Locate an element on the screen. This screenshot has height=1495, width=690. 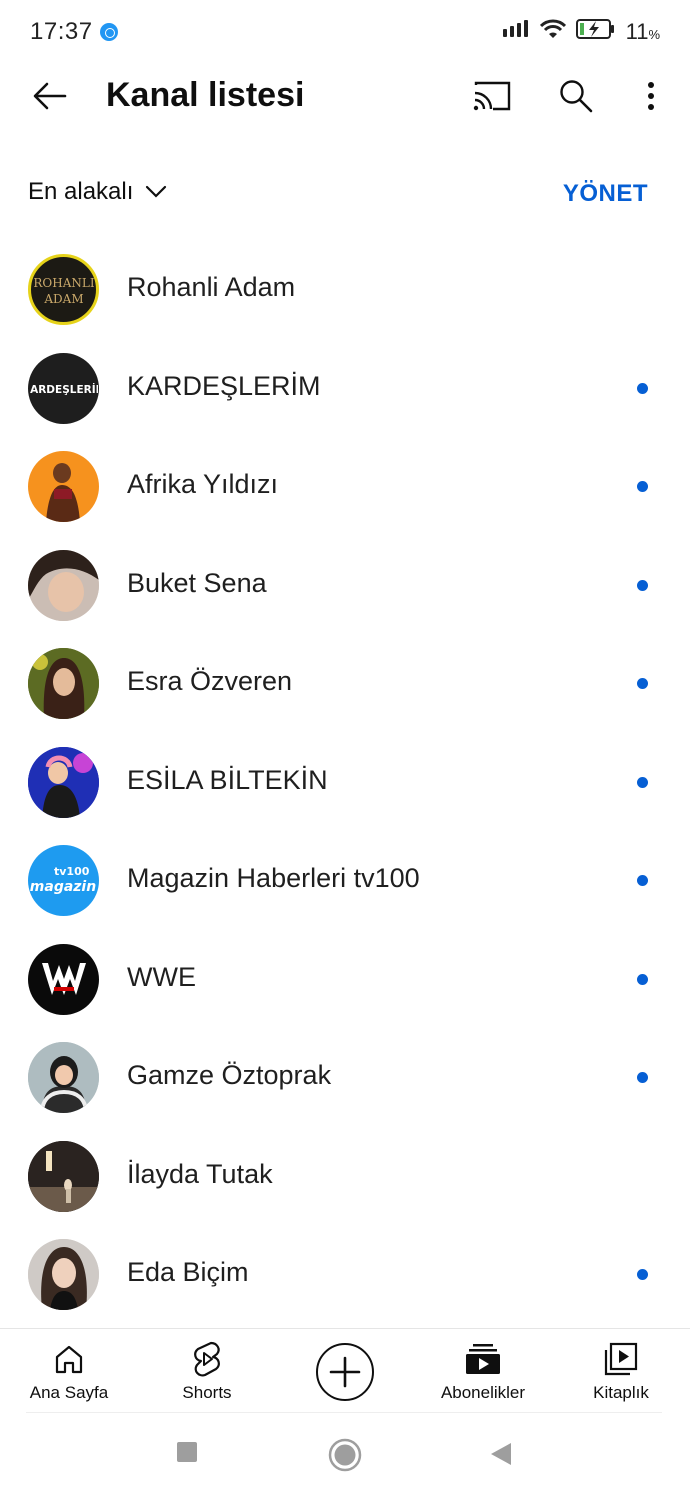
channel-name: Buket Sena is located at coordinates (197, 582).